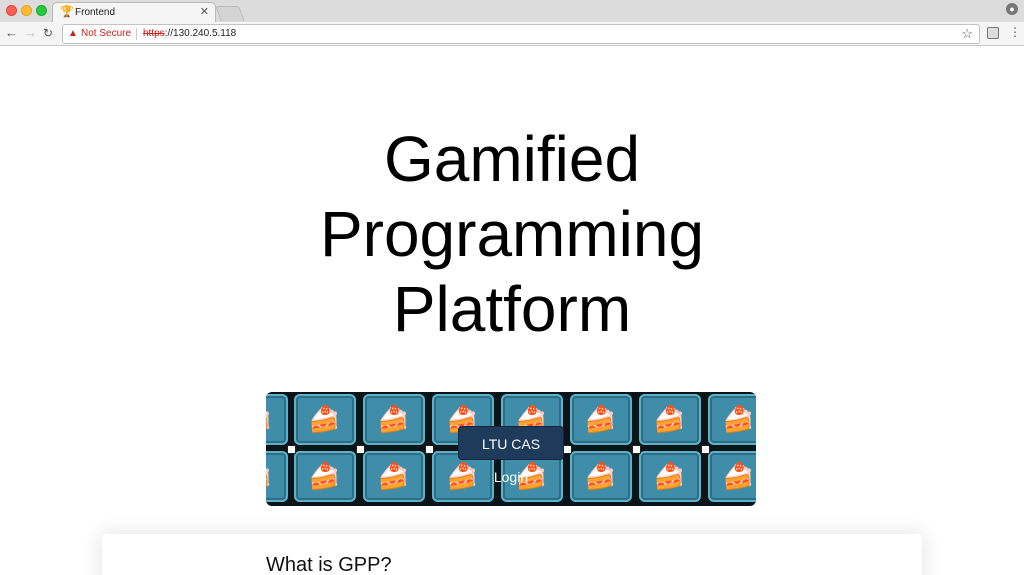  What do you see at coordinates (1015, 32) in the screenshot?
I see `kebab-menu-icon: ⋮` at bounding box center [1015, 32].